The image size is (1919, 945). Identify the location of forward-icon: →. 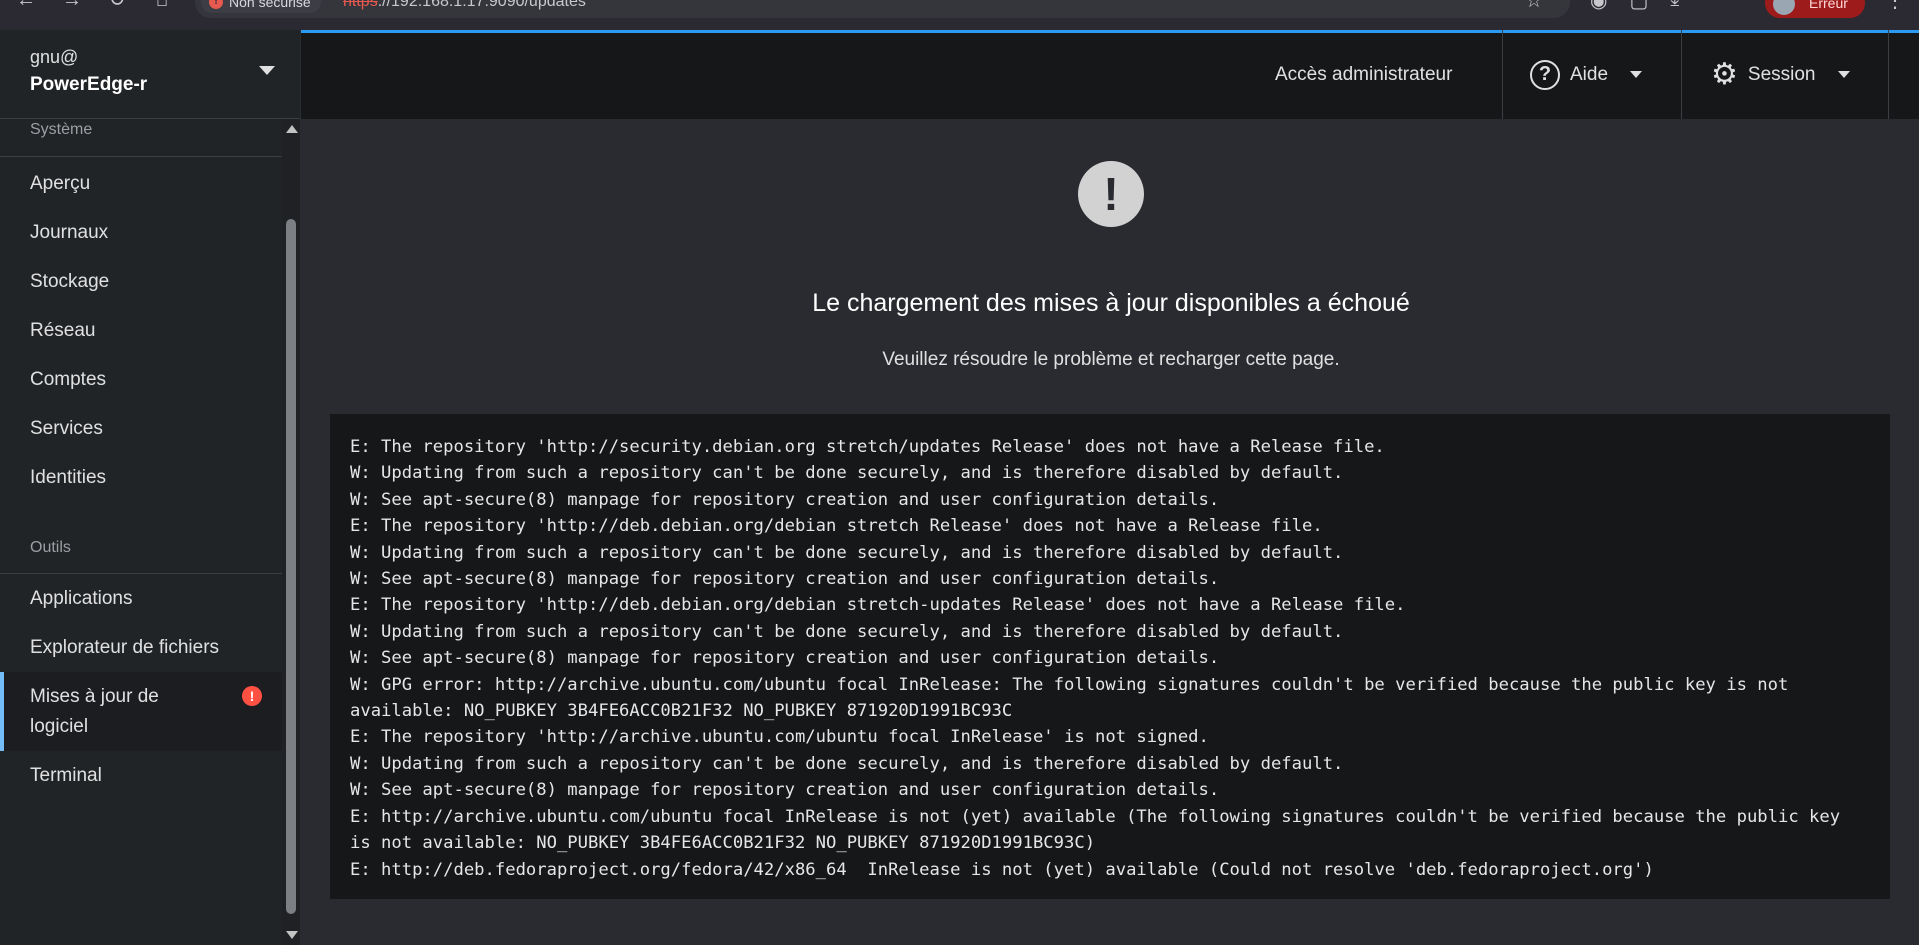
(72, 6).